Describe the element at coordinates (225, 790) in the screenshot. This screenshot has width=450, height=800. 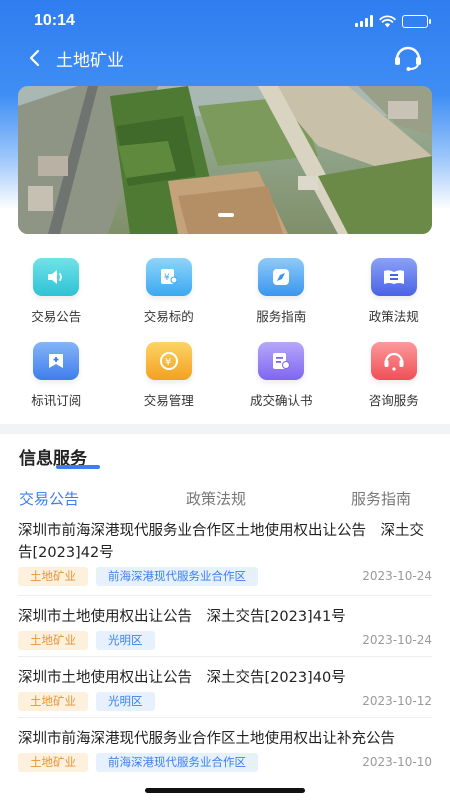
I see `home-indicator` at that location.